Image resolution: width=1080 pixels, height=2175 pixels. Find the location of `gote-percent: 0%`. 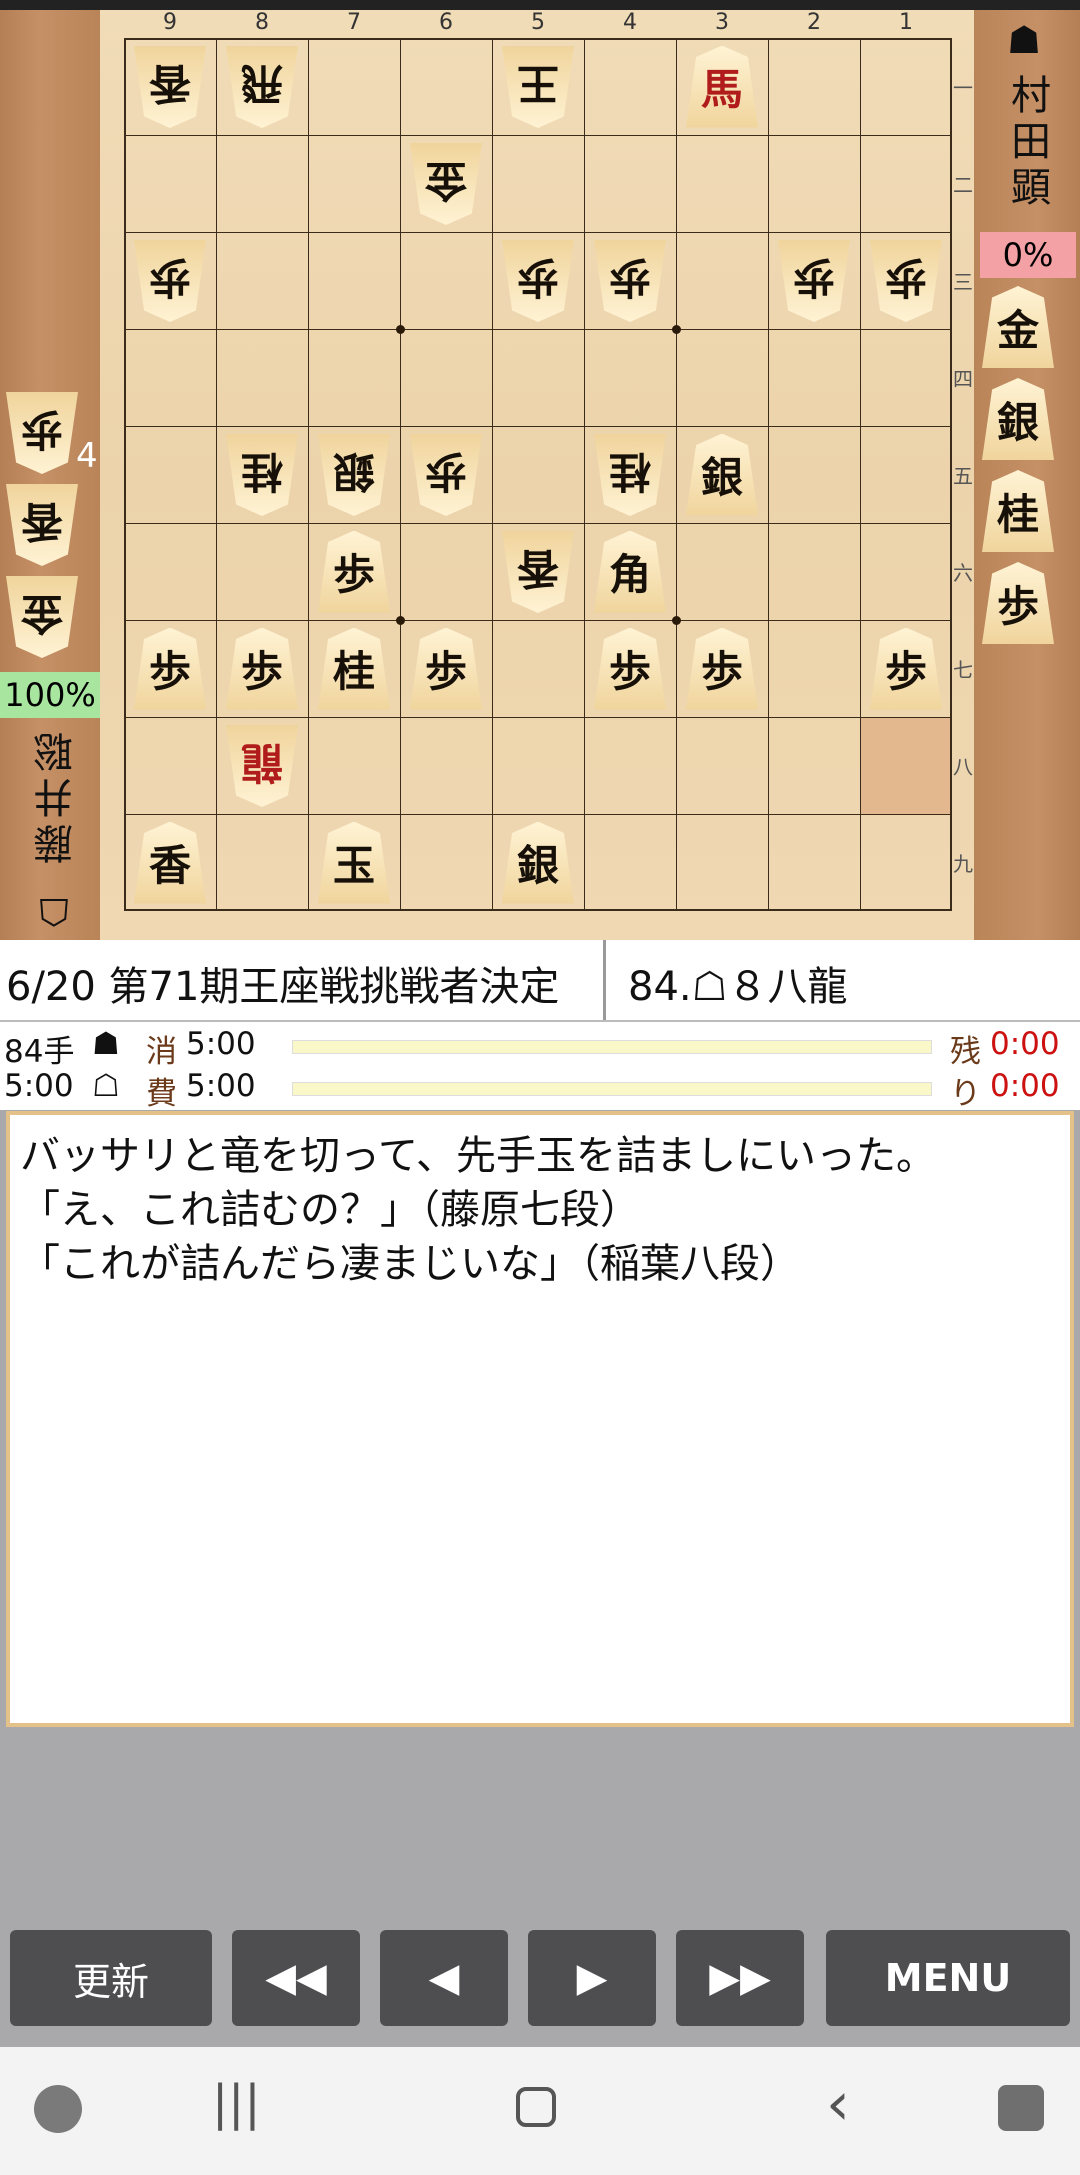

gote-percent: 0% is located at coordinates (1028, 255).